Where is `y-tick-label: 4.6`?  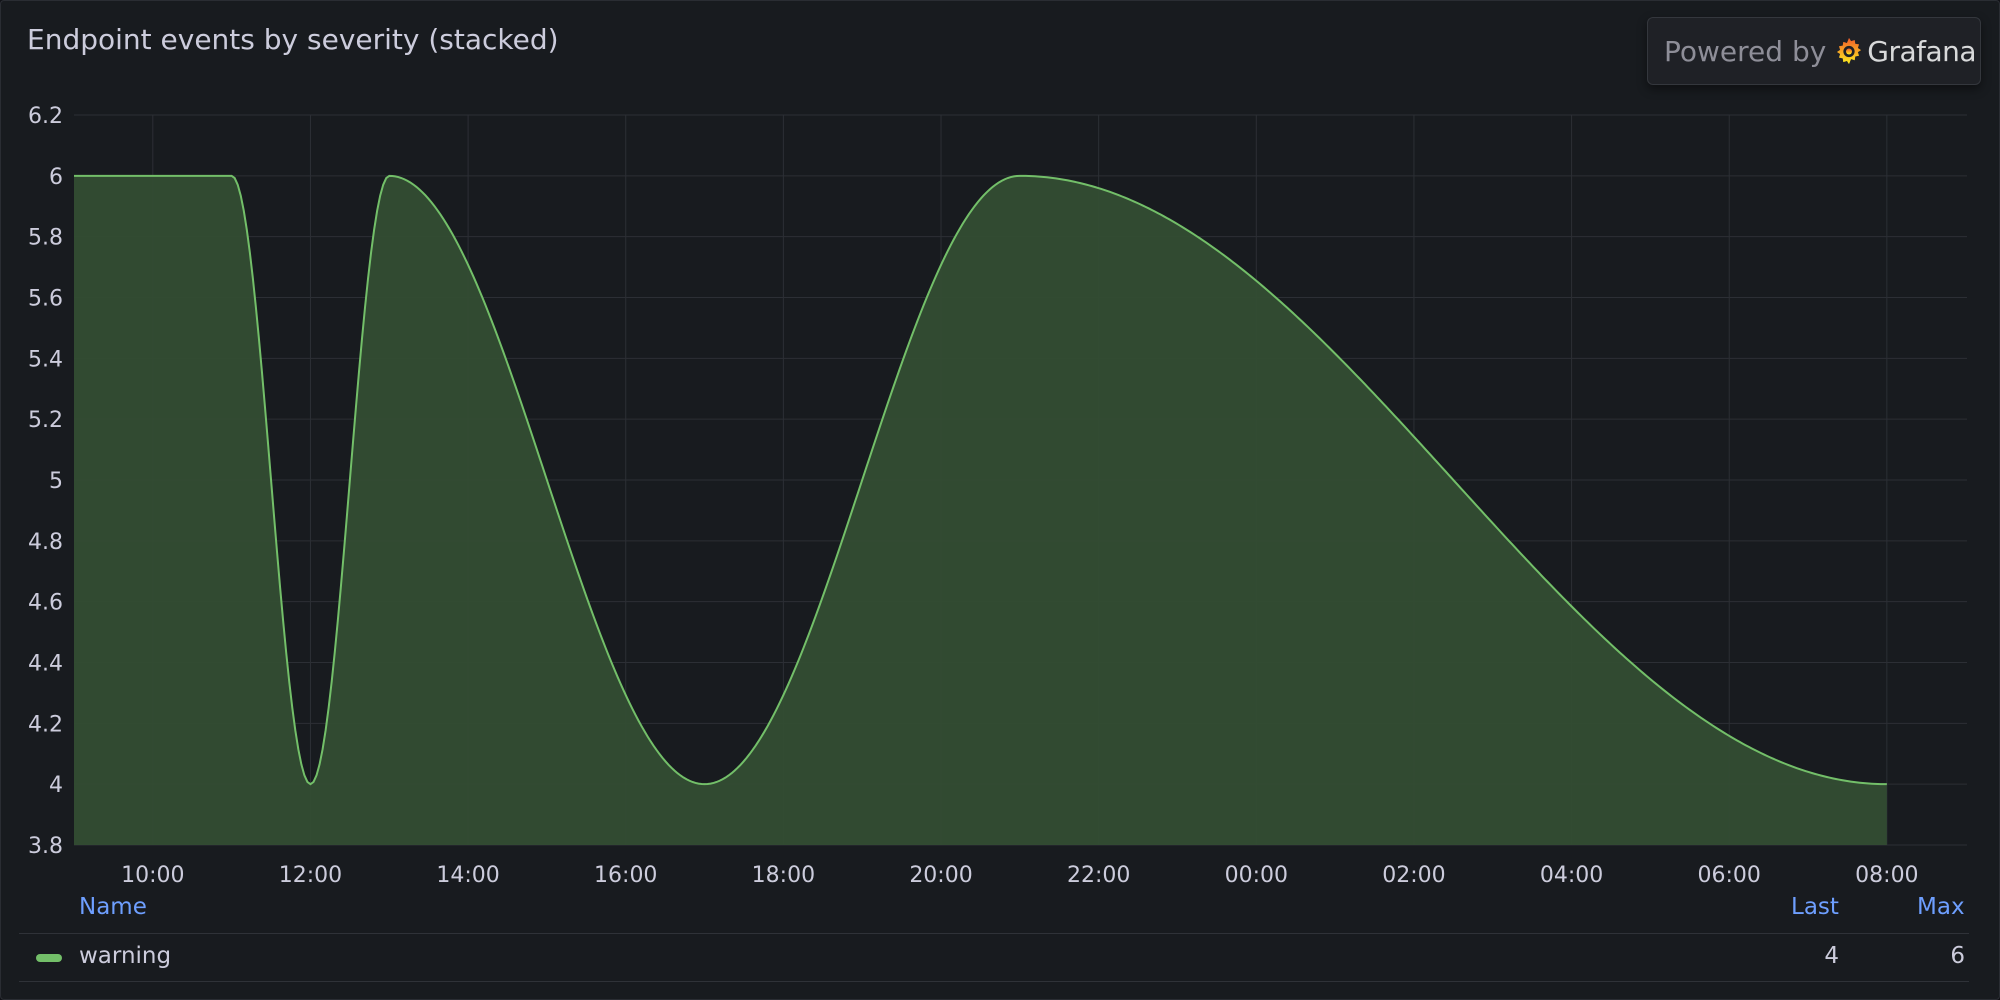
y-tick-label: 4.6 is located at coordinates (45, 603).